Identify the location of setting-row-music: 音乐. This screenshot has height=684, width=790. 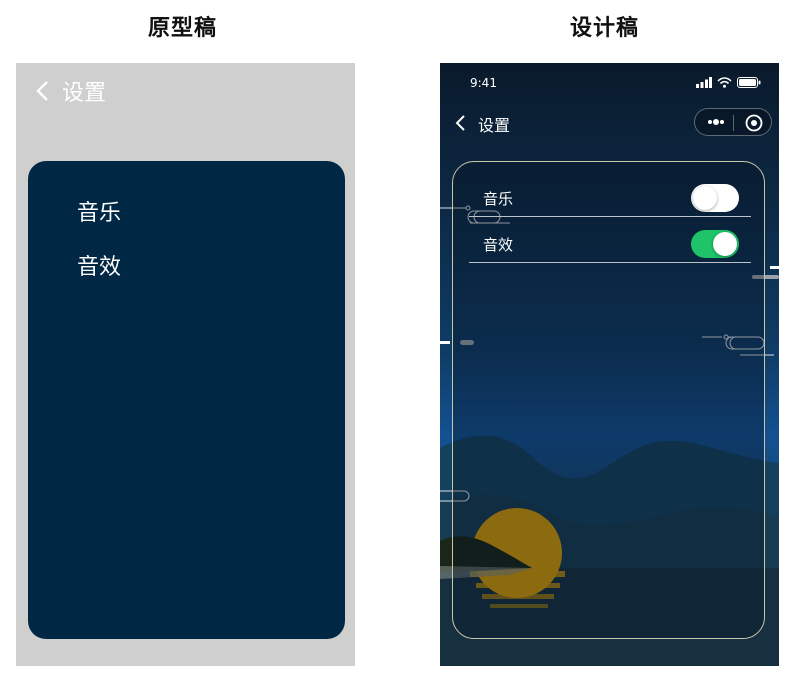
(610, 196).